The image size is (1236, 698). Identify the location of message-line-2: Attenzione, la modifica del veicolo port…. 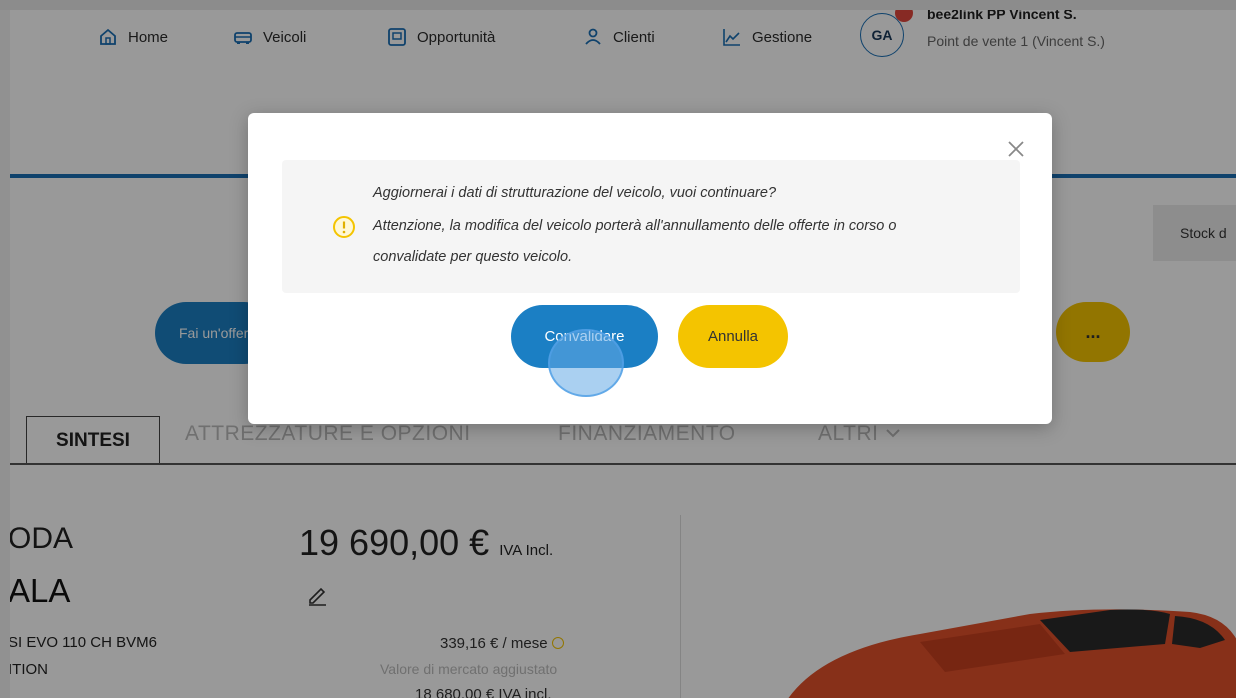
(635, 226).